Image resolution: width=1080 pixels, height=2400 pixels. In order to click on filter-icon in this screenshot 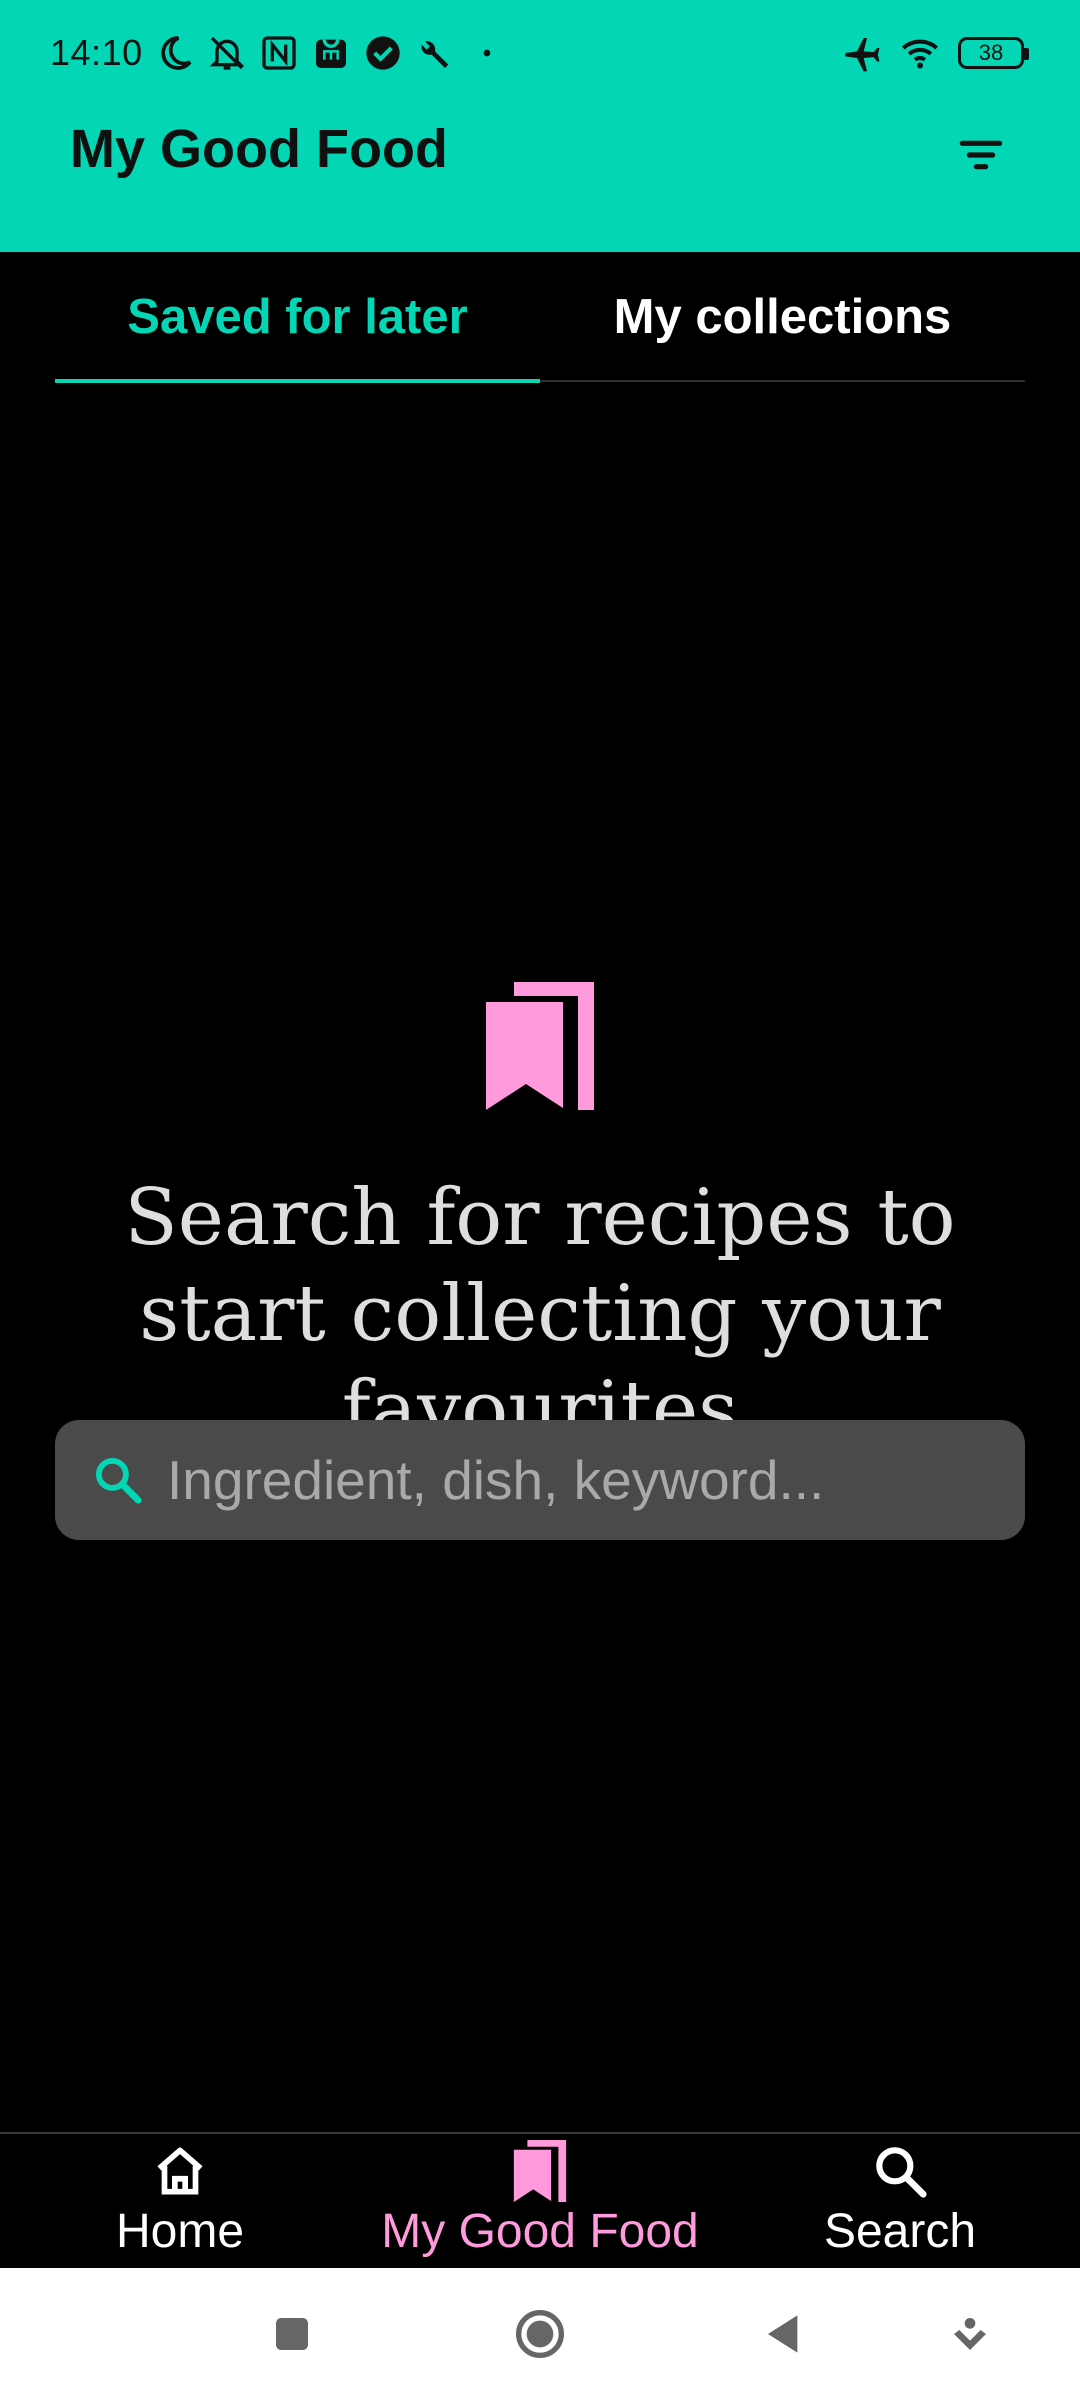, I will do `click(981, 155)`.